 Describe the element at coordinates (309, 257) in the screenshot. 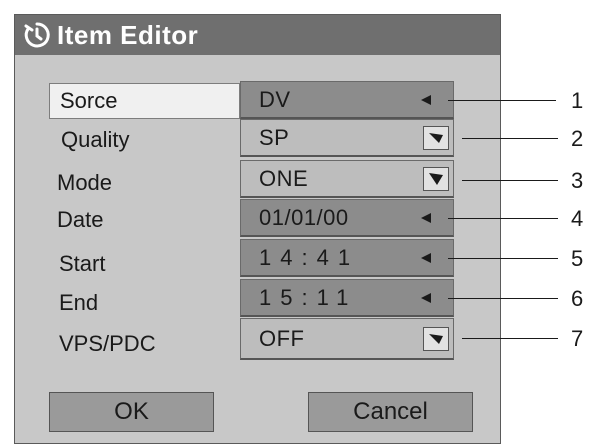

I see `start-value: 14:41` at that location.